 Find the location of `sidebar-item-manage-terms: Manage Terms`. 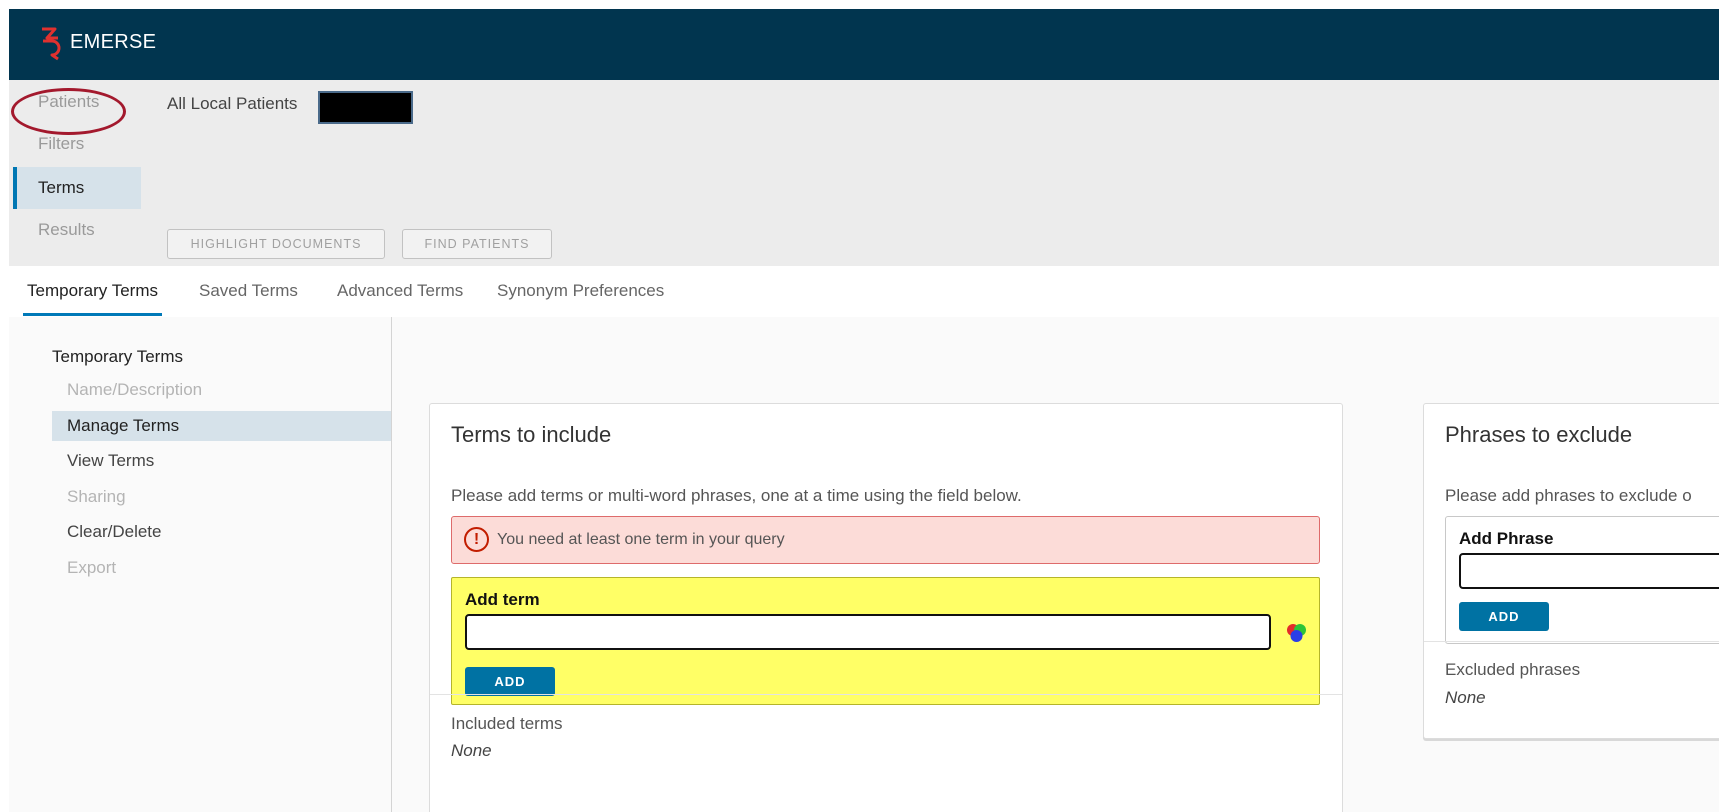

sidebar-item-manage-terms: Manage Terms is located at coordinates (221, 426).